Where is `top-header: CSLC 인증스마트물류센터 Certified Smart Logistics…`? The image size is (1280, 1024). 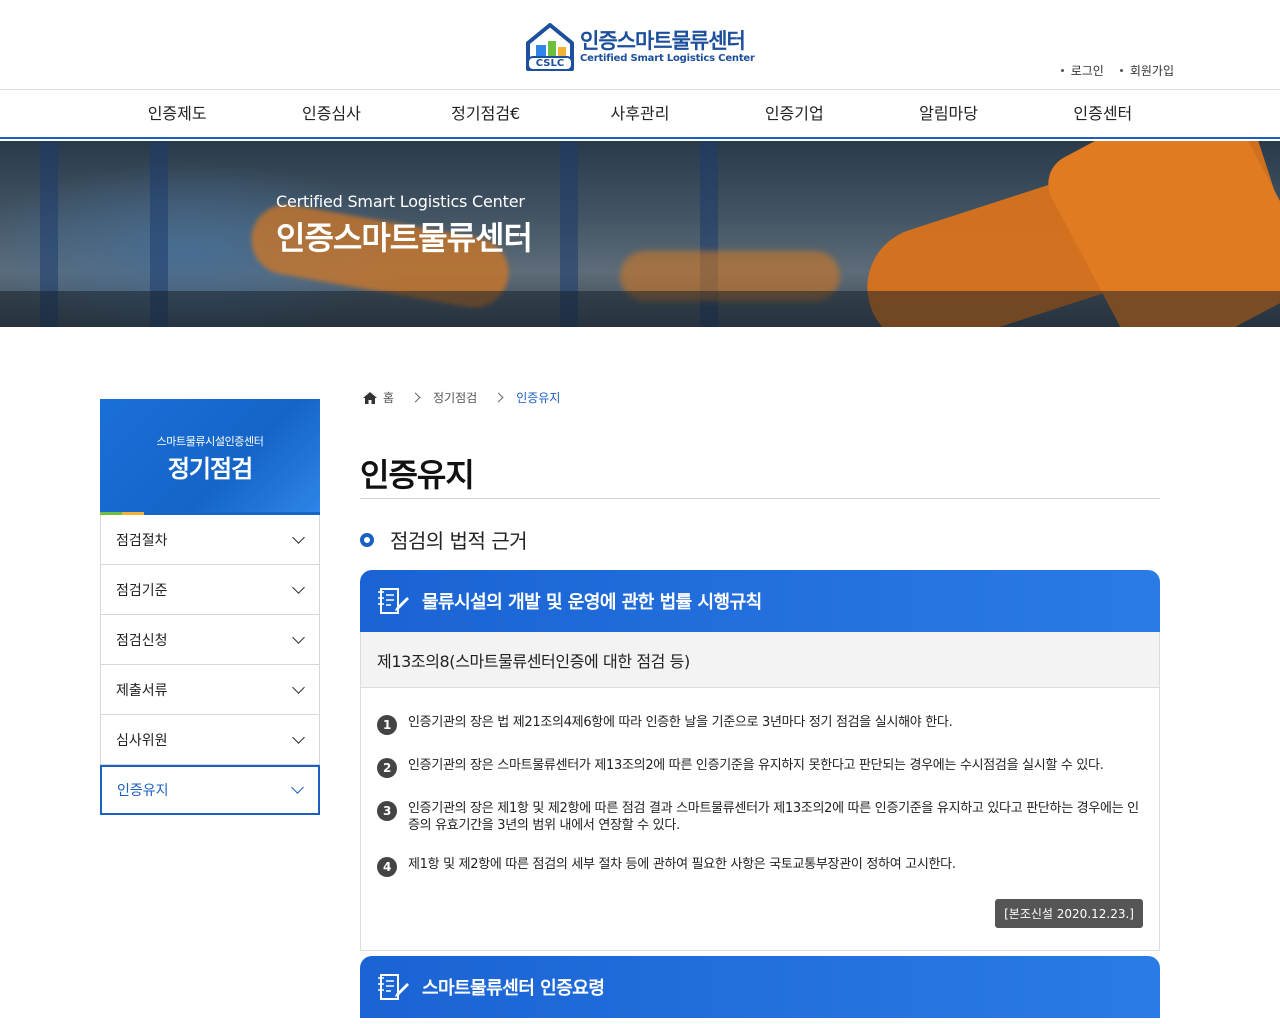
top-header: CSLC 인증스마트물류센터 Certified Smart Logistics… is located at coordinates (640, 45).